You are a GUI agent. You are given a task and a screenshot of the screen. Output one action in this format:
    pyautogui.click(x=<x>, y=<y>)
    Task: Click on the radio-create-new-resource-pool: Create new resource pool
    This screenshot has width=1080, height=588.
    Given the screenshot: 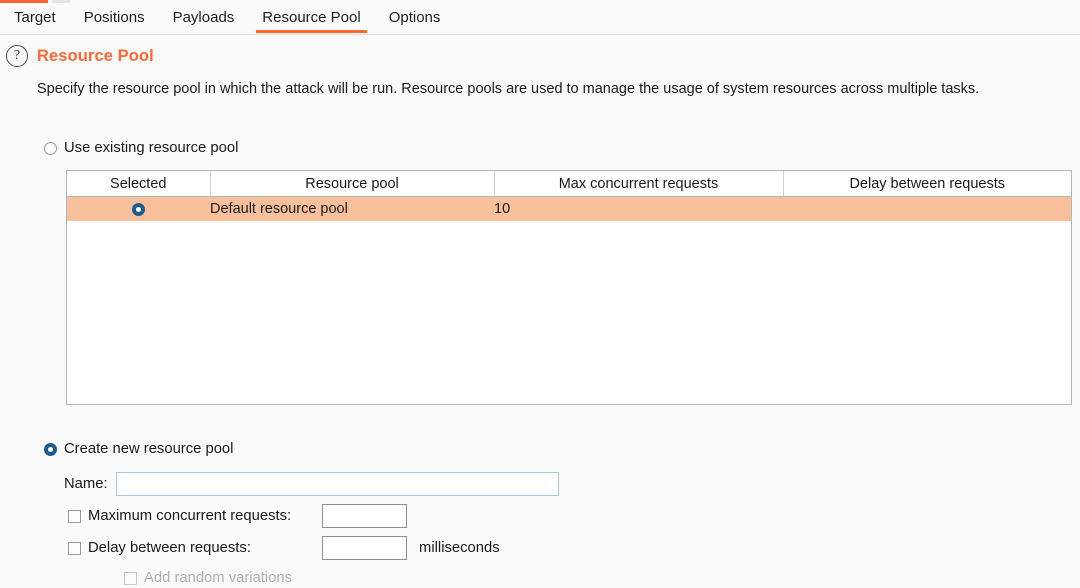 What is the action you would take?
    pyautogui.click(x=138, y=449)
    